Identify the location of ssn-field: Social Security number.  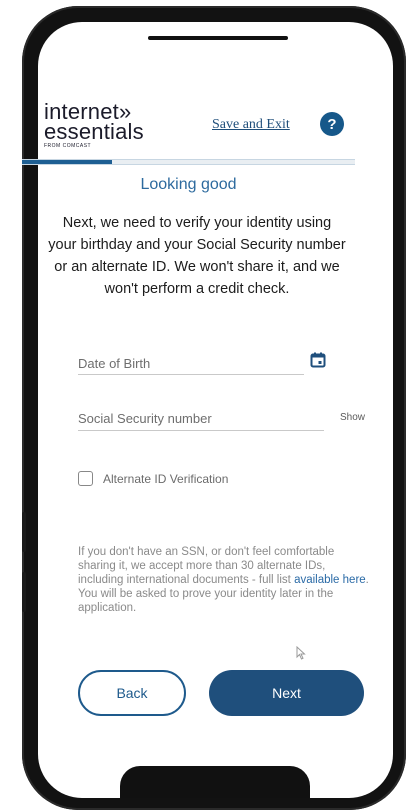
(145, 418).